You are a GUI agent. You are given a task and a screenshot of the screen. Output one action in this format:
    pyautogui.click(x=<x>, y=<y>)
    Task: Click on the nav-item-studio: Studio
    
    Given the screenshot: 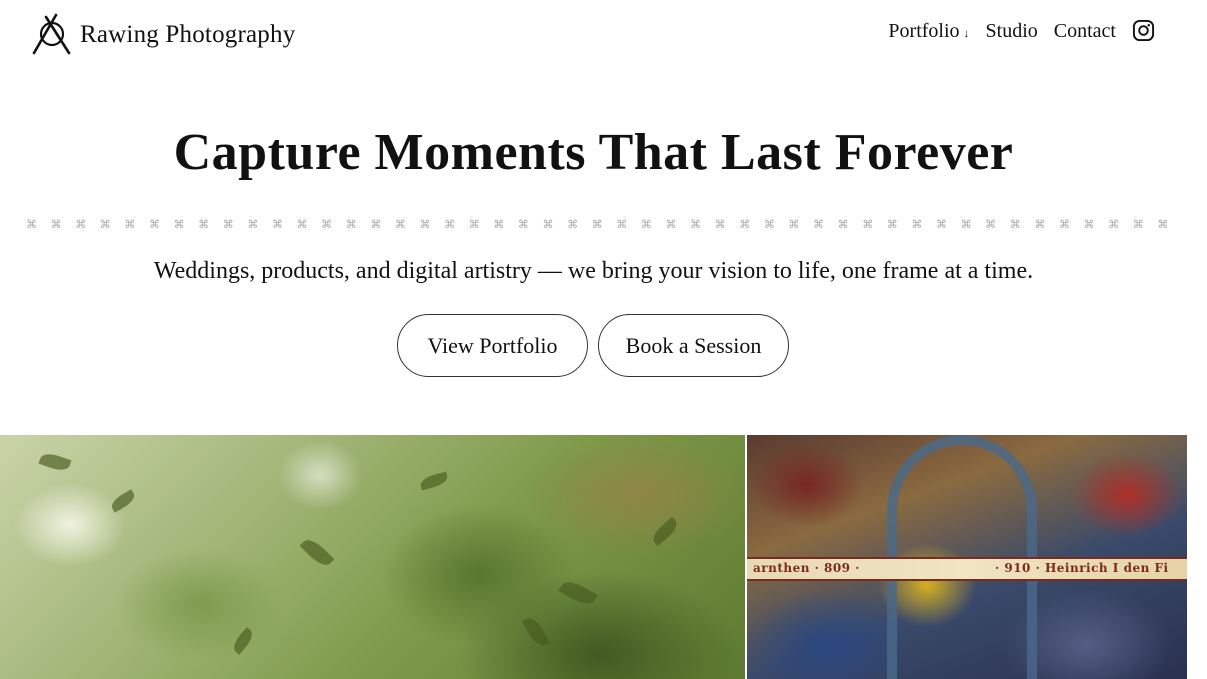 What is the action you would take?
    pyautogui.click(x=1012, y=31)
    